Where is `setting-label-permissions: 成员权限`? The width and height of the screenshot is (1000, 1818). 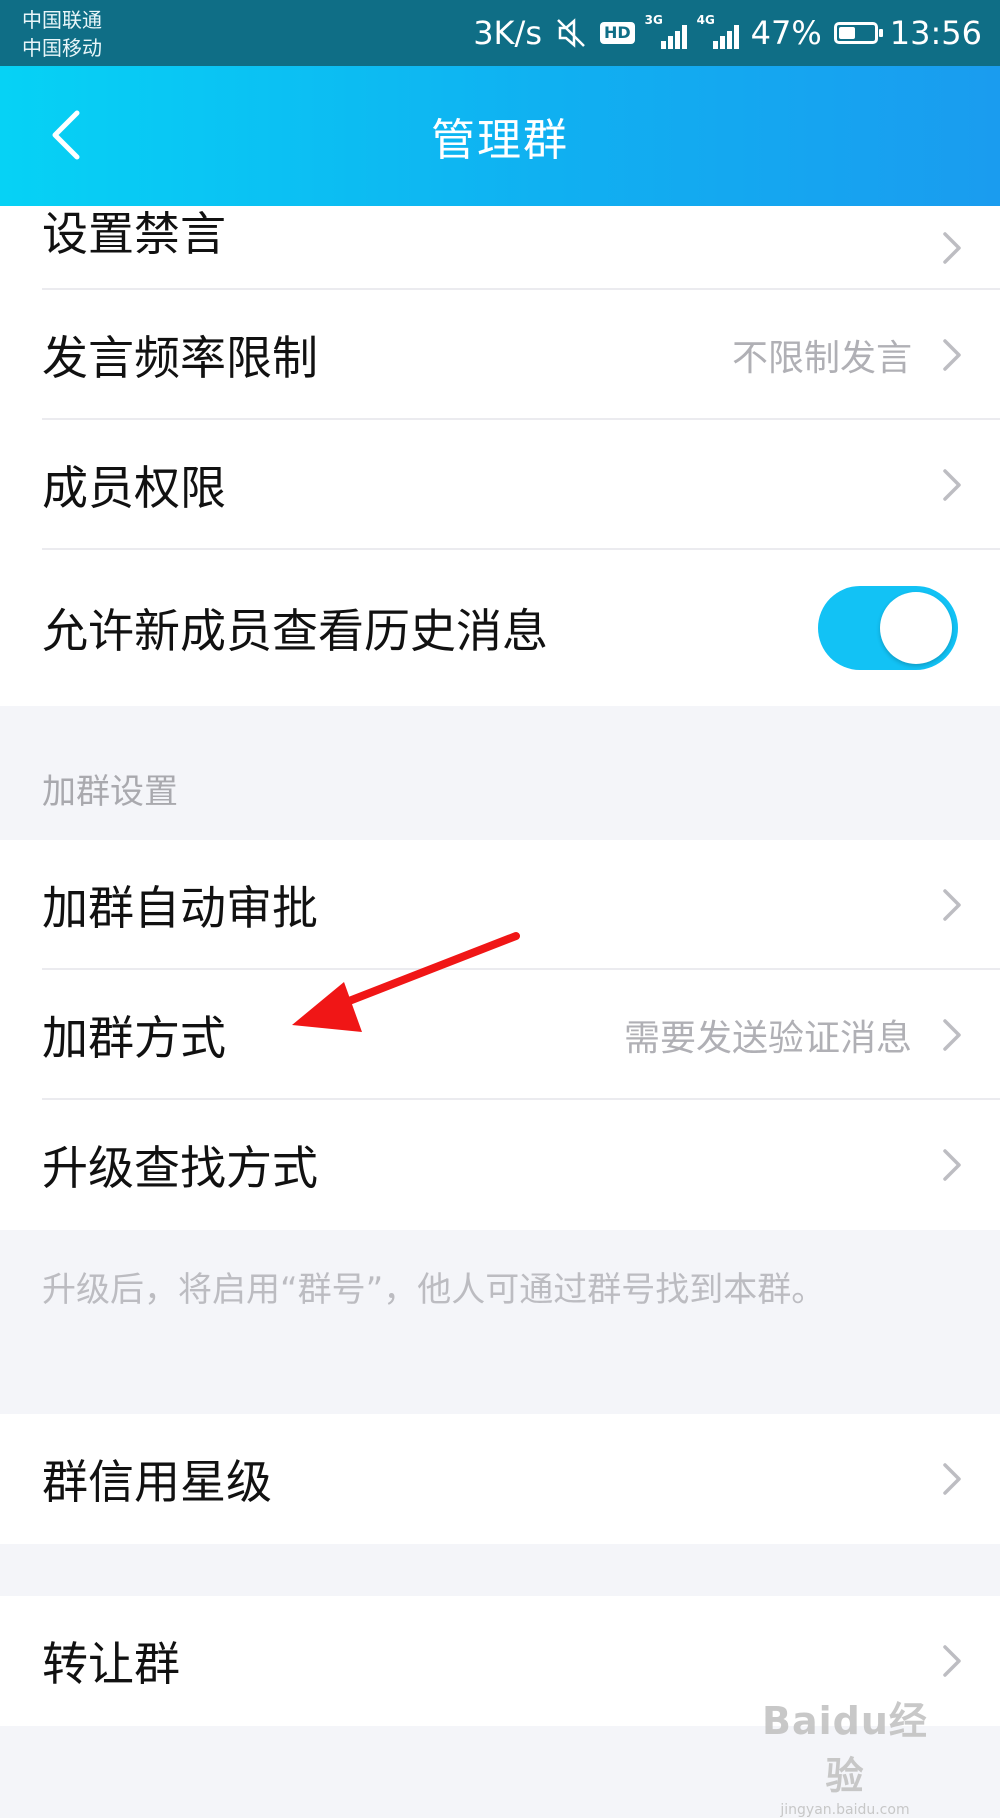 setting-label-permissions: 成员权限 is located at coordinates (134, 488).